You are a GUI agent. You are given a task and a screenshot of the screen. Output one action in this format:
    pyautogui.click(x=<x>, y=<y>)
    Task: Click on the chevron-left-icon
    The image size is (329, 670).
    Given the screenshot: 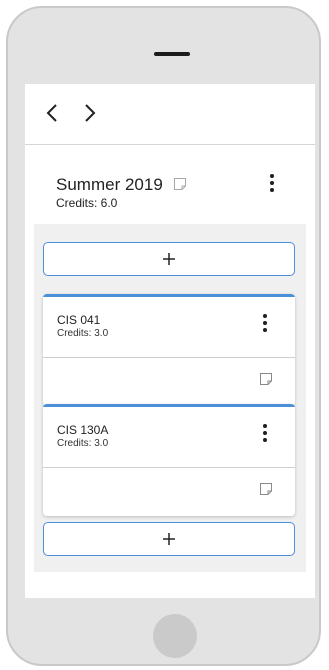 What is the action you would take?
    pyautogui.click(x=51, y=113)
    